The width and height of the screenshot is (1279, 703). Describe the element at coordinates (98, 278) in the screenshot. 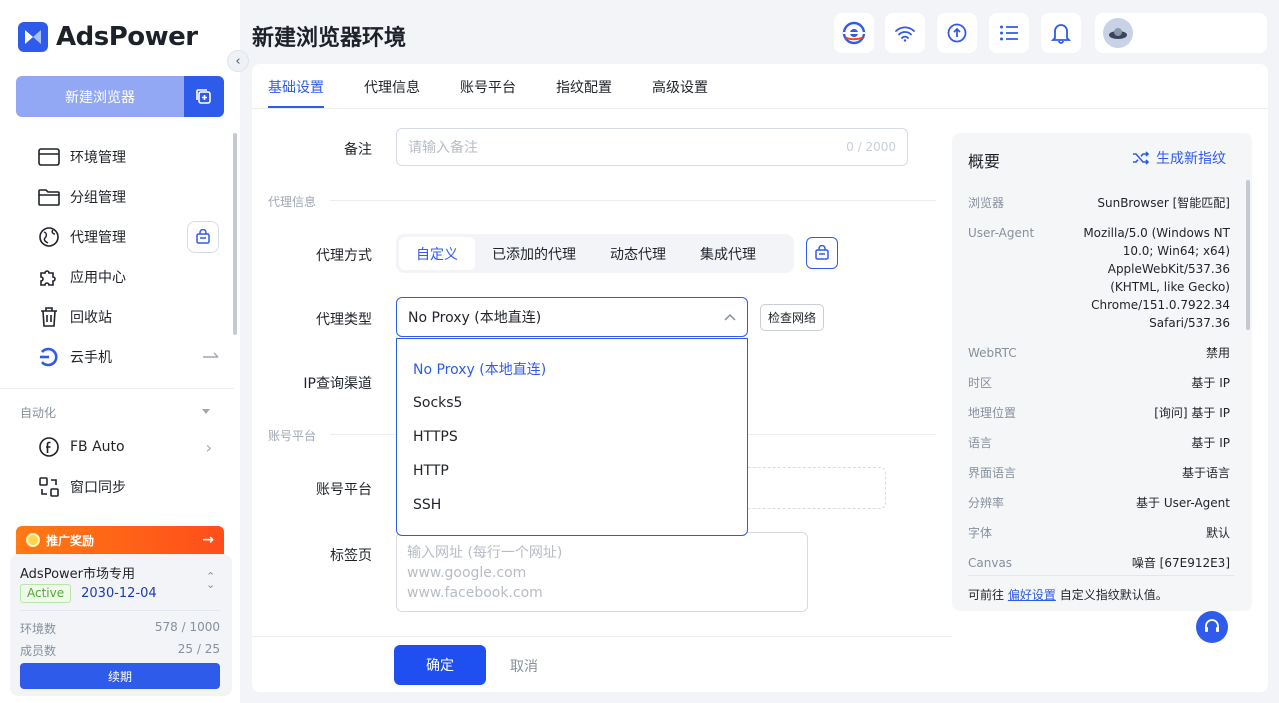

I see `sidebar-item-label: 应用中心` at that location.